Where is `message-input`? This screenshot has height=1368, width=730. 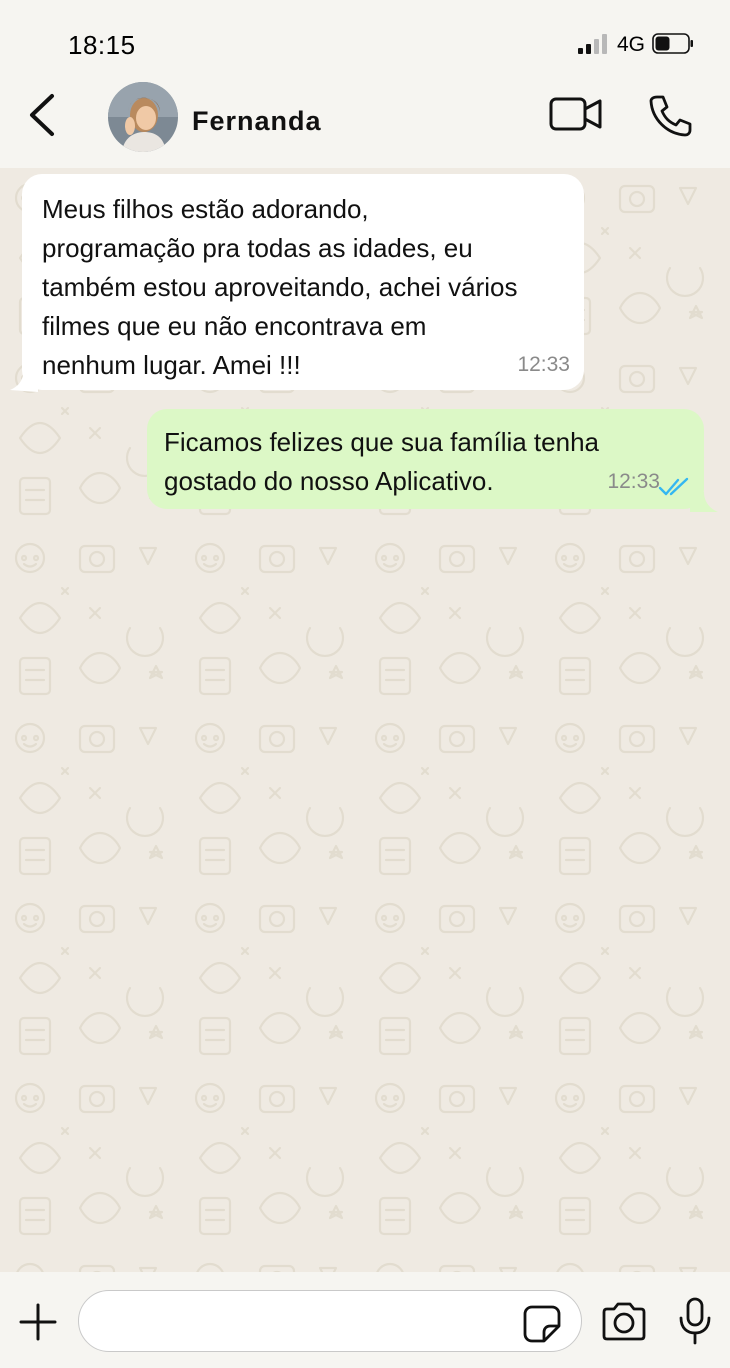
message-input is located at coordinates (330, 1321).